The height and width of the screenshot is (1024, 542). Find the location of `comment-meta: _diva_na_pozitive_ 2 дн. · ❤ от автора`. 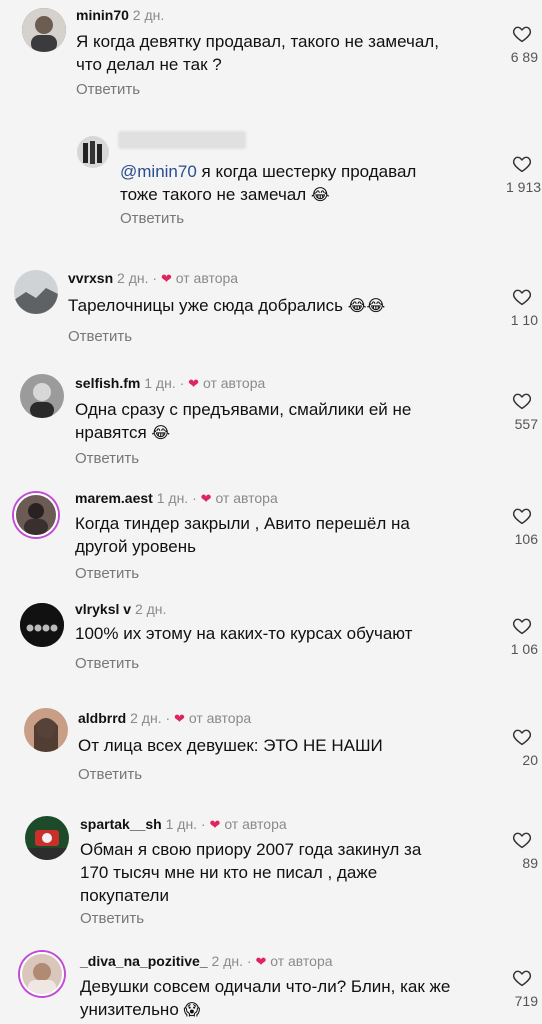

comment-meta: _diva_na_pozitive_ 2 дн. · ❤ от автора is located at coordinates (206, 961).